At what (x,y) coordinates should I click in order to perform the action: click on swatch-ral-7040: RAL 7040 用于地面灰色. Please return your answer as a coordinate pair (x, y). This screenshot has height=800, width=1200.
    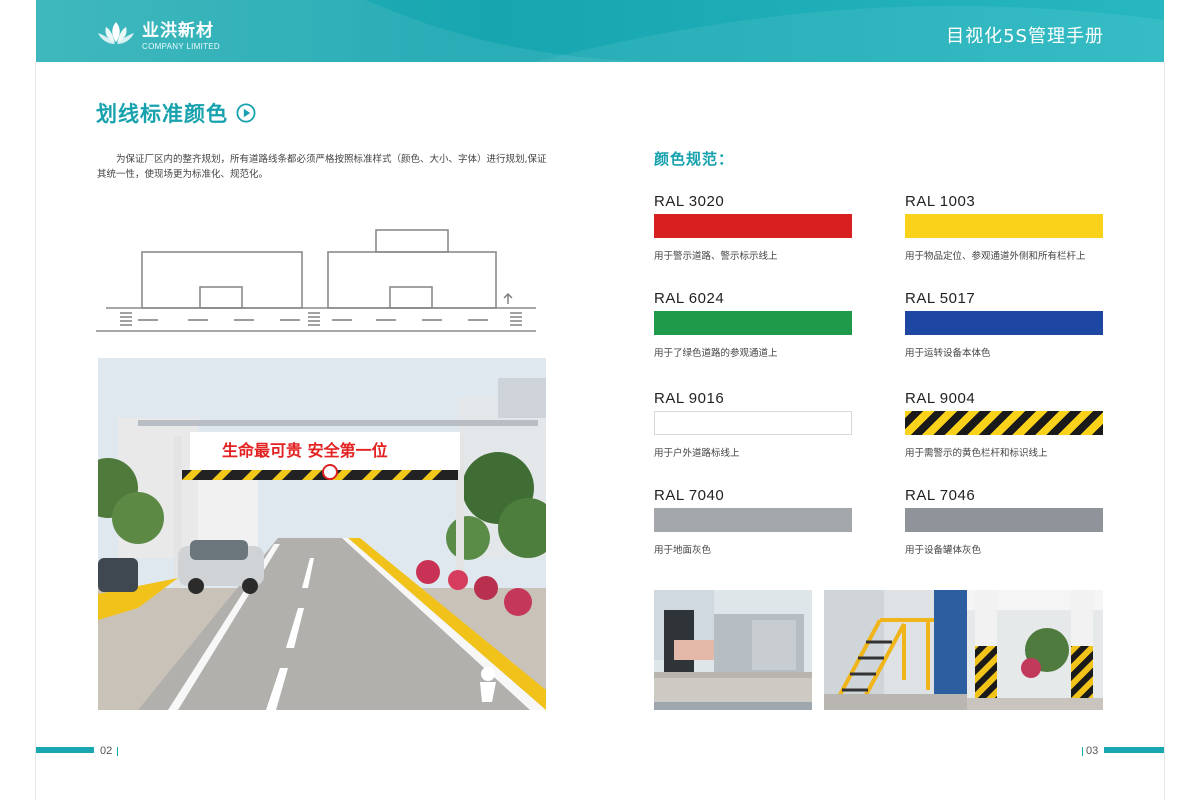
    Looking at the image, I should click on (754, 521).